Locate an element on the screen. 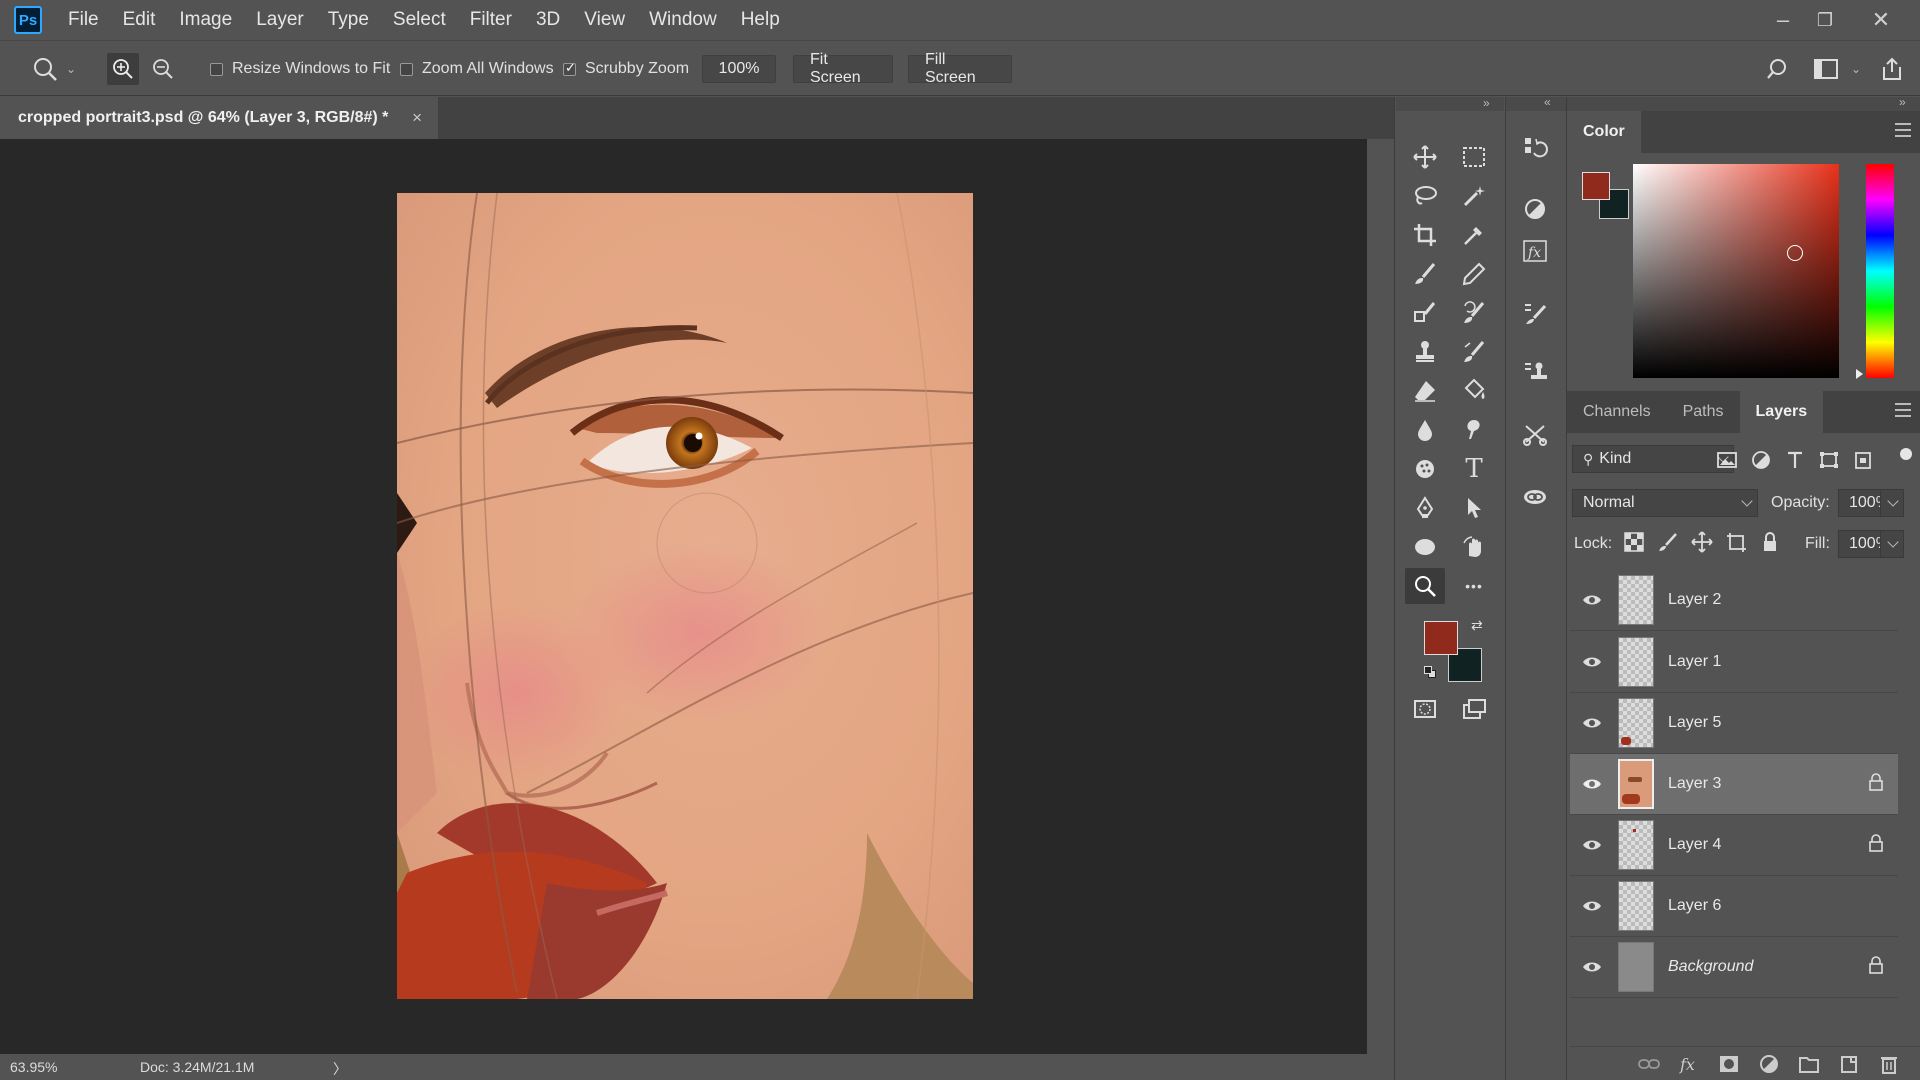 The height and width of the screenshot is (1080, 1920). type-tool: T is located at coordinates (1474, 469).